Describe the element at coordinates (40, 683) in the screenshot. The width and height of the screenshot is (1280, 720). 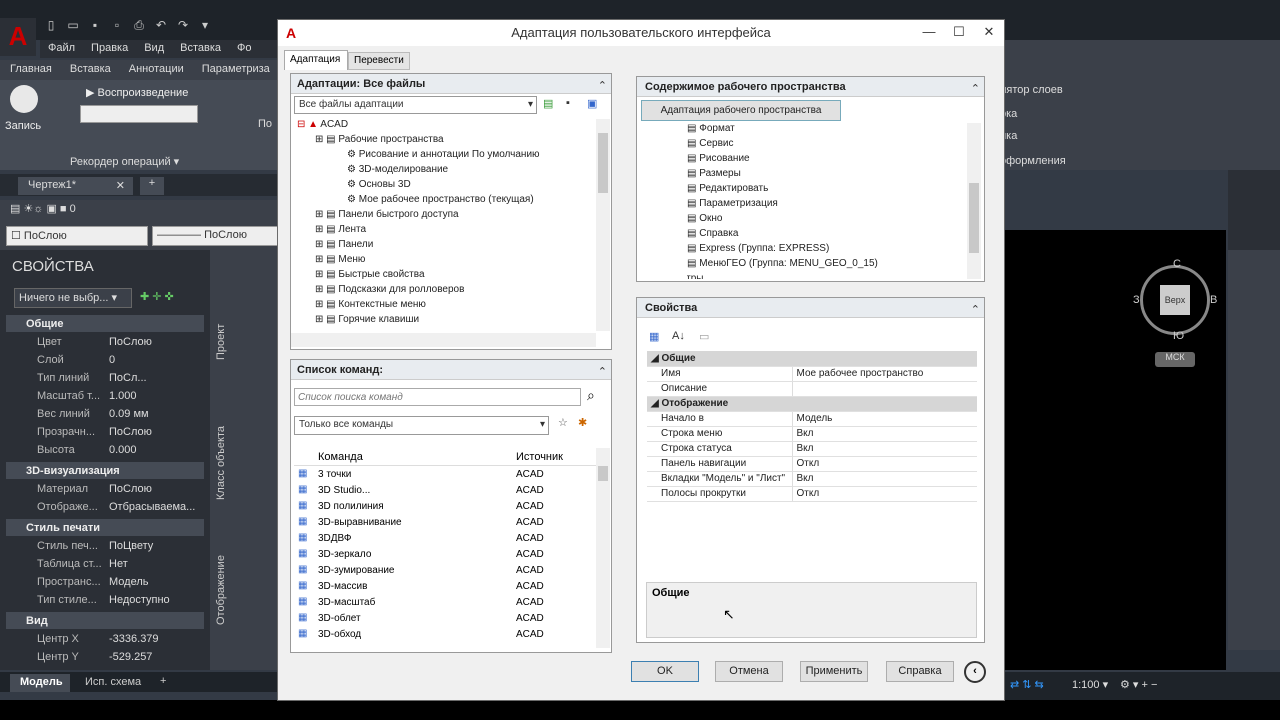
I see `model-tab: Модель` at that location.